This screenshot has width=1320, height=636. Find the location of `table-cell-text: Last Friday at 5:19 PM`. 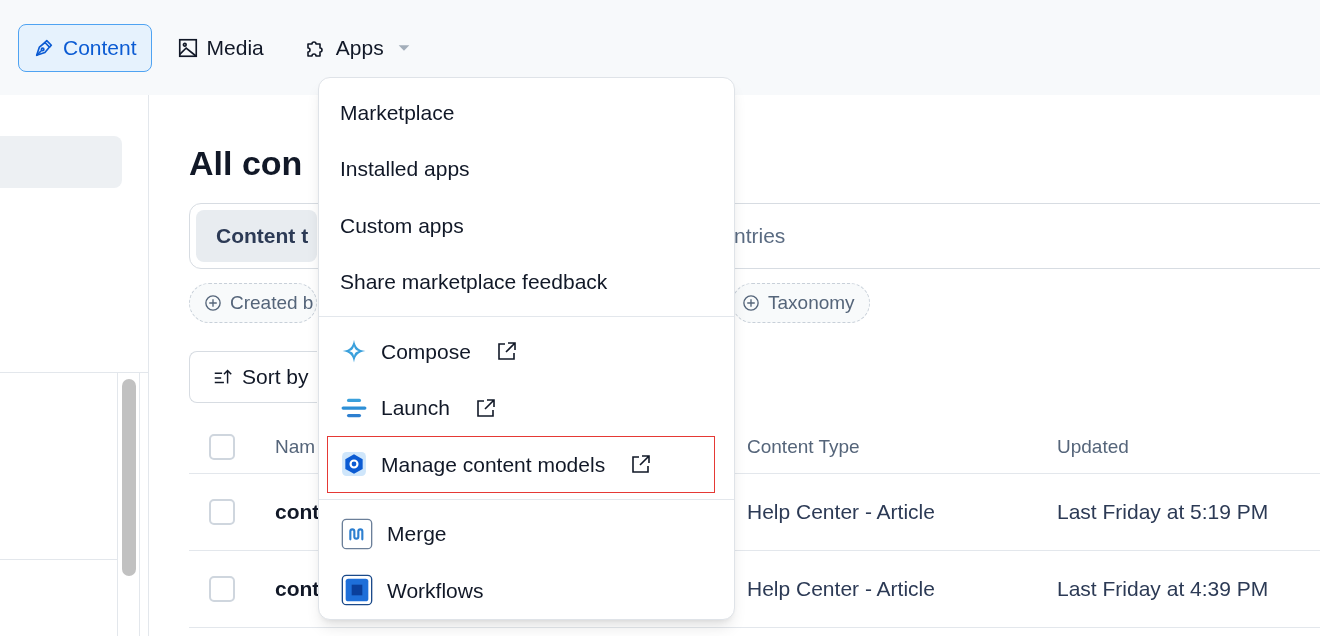

table-cell-text: Last Friday at 5:19 PM is located at coordinates (1163, 512).